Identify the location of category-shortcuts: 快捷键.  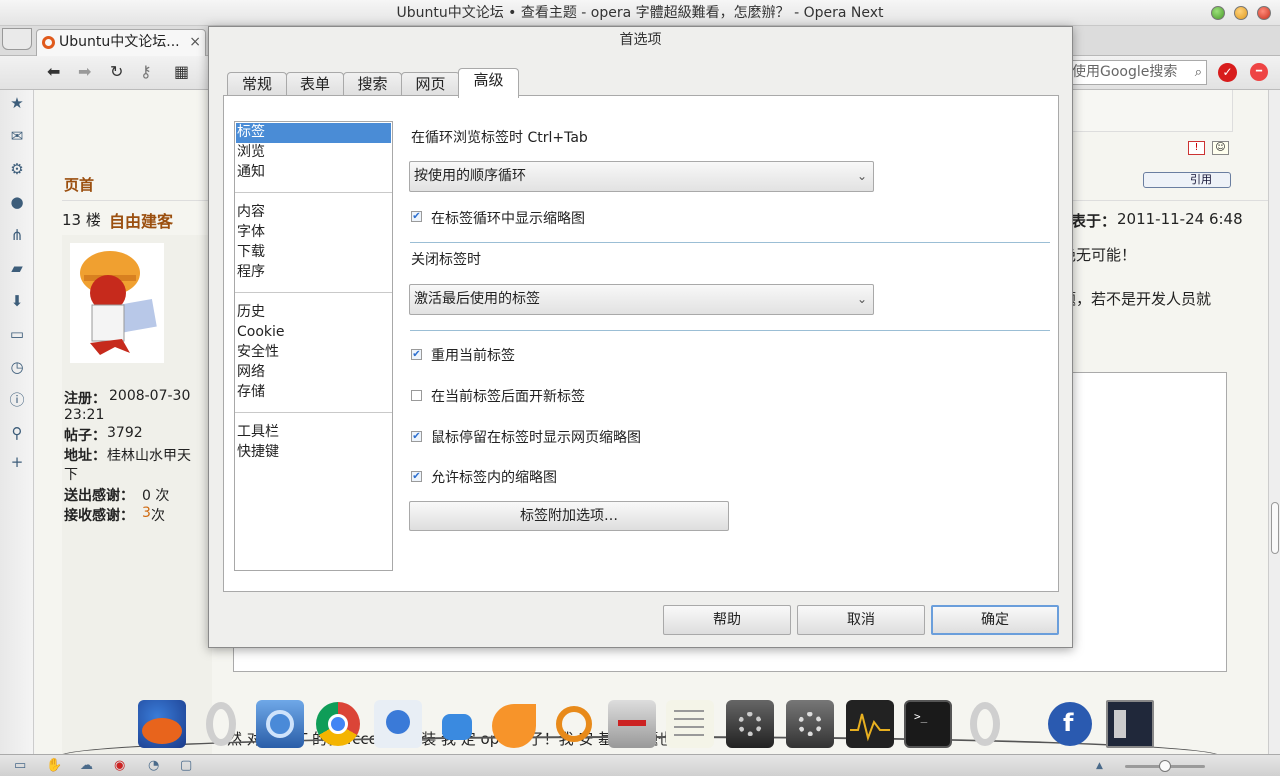
(313, 453).